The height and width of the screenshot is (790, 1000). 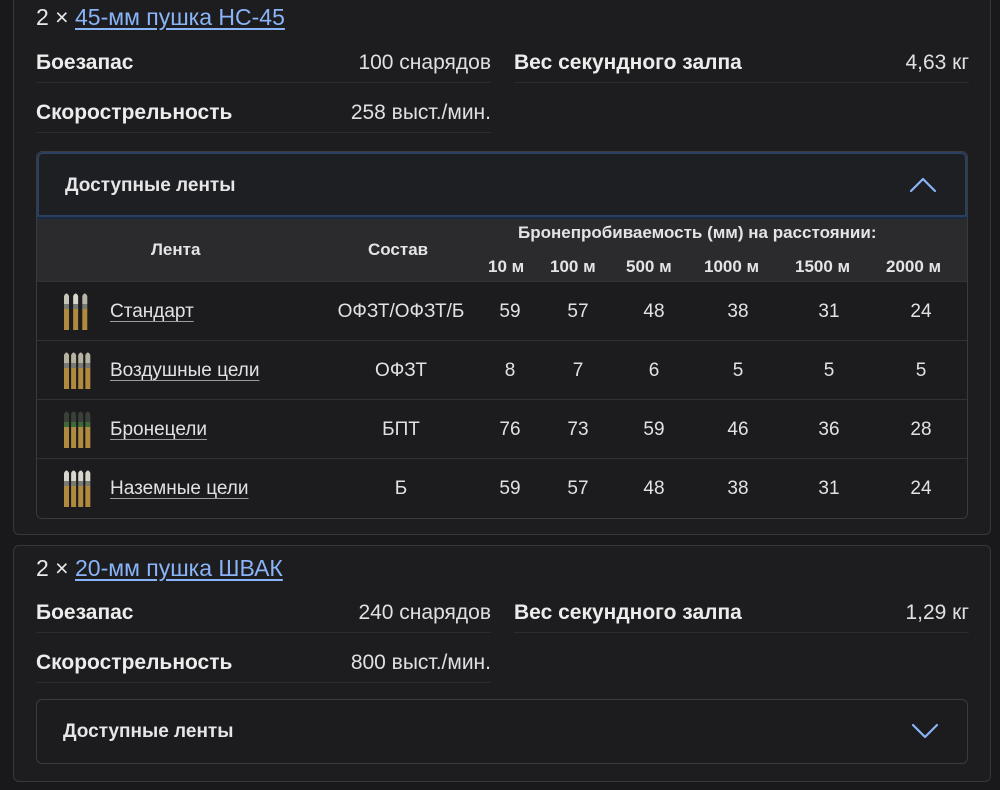 What do you see at coordinates (420, 662) in the screenshot?
I see `rof-value: 800 выст./мин.` at bounding box center [420, 662].